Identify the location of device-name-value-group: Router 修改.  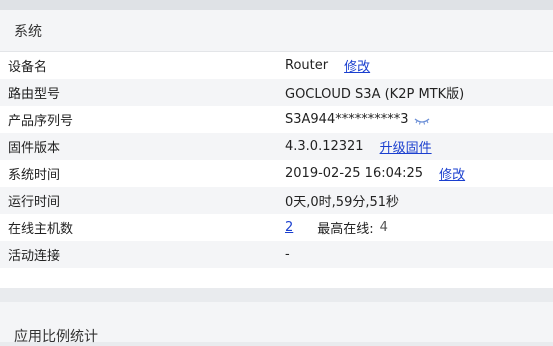
(327, 65).